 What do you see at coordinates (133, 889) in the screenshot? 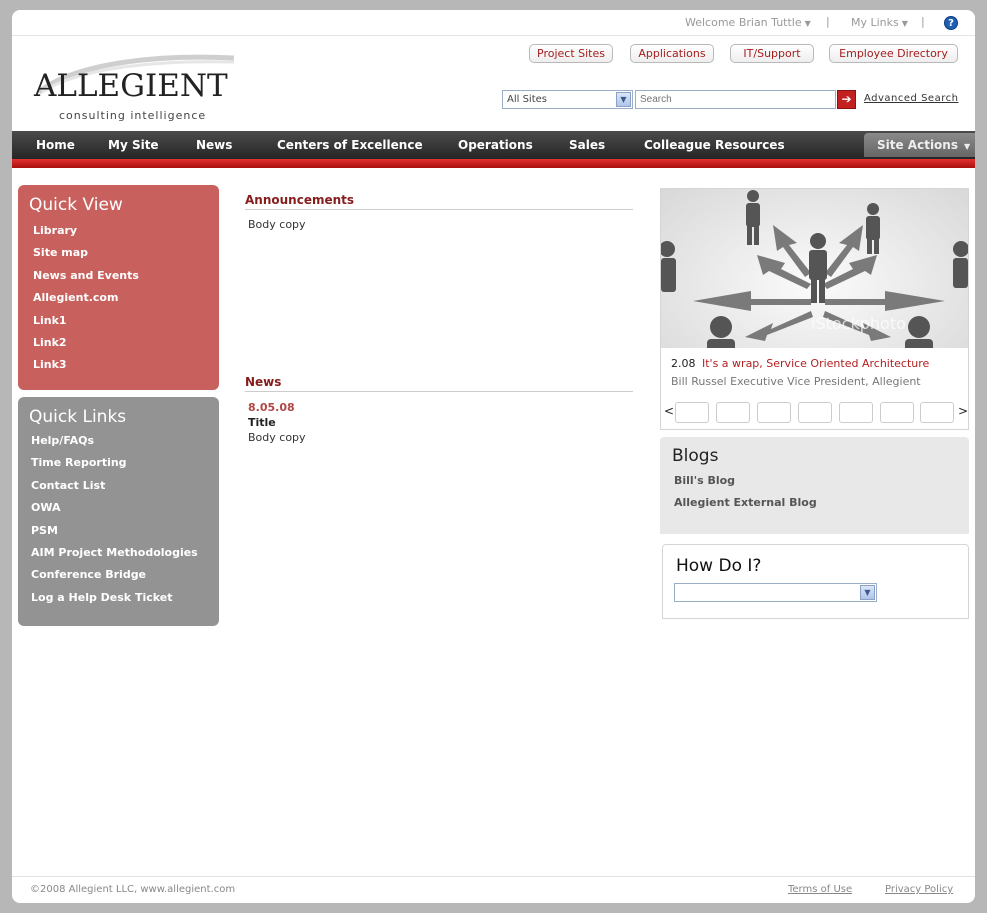
I see `copyright: ©2008 Allegient LLC, www.allegient.com` at bounding box center [133, 889].